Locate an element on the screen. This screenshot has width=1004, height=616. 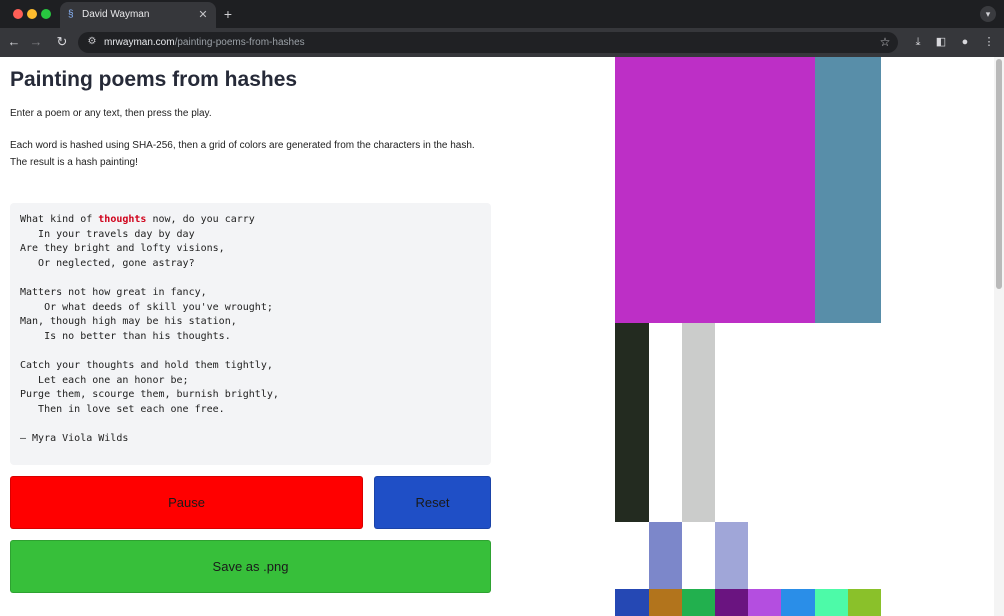
browser-menu-icon: ⋮ is located at coordinates (989, 42).